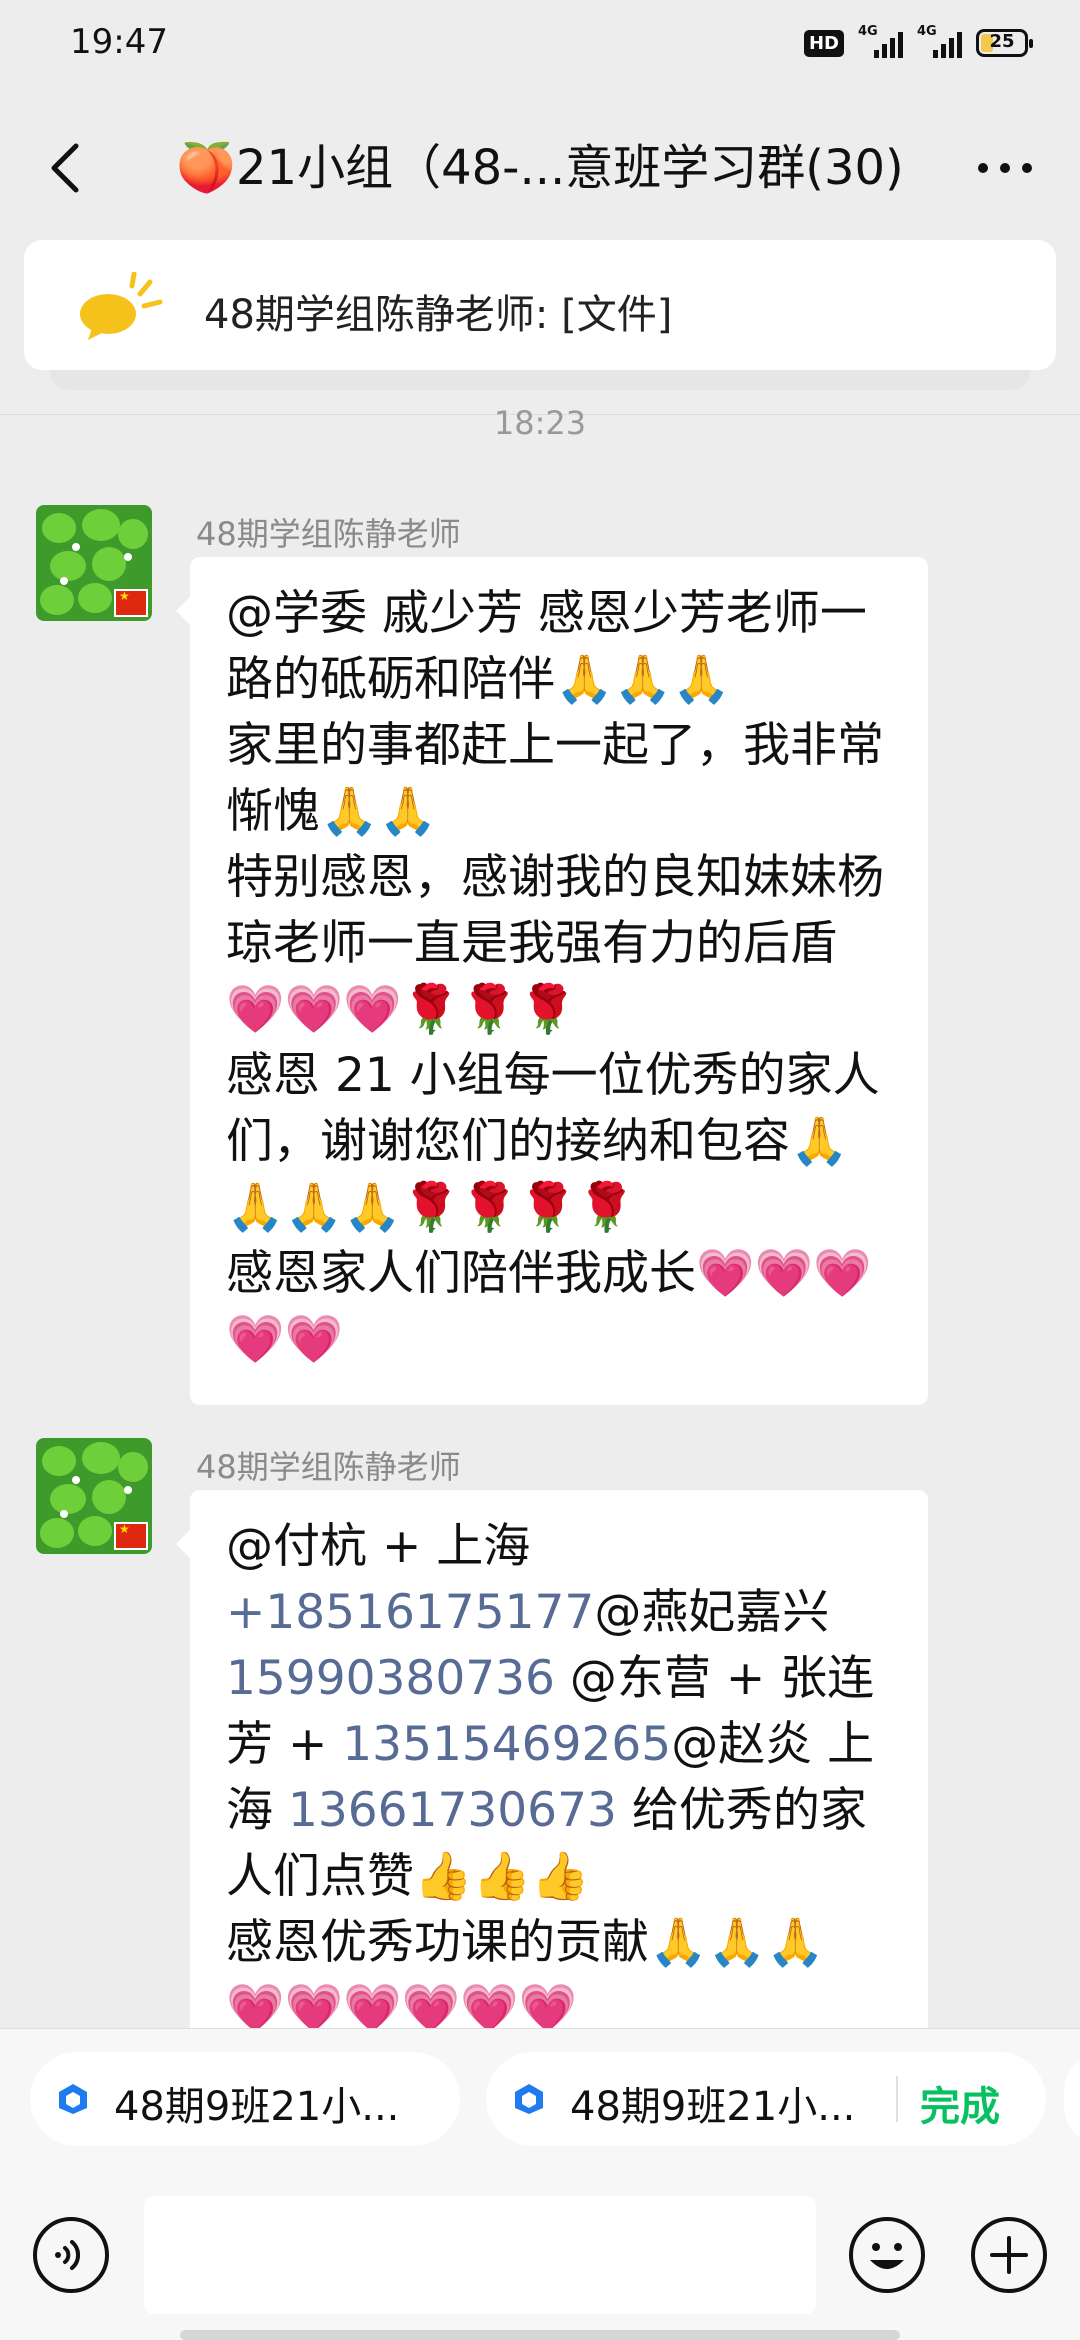 The image size is (1080, 2340). I want to click on plus-icon, so click(1009, 2255).